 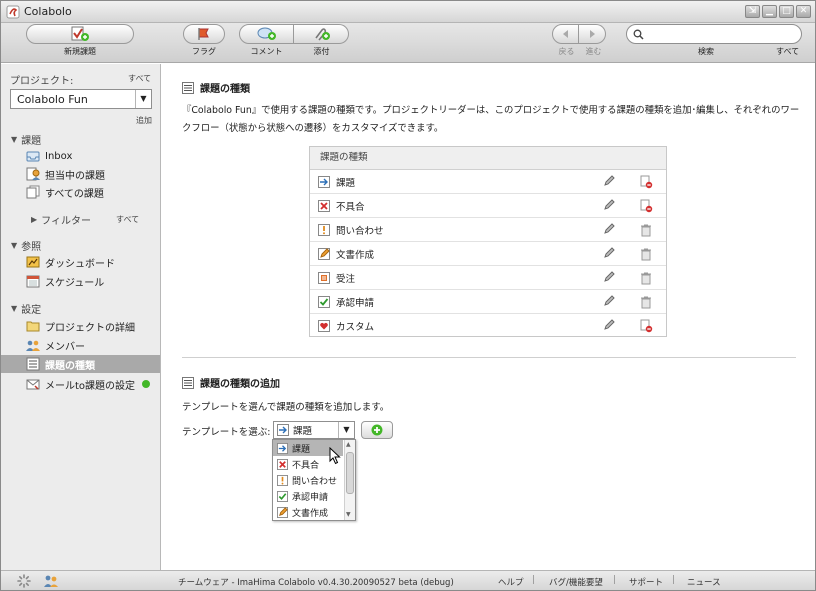 I want to click on project-add-link: 追加, so click(x=144, y=120).